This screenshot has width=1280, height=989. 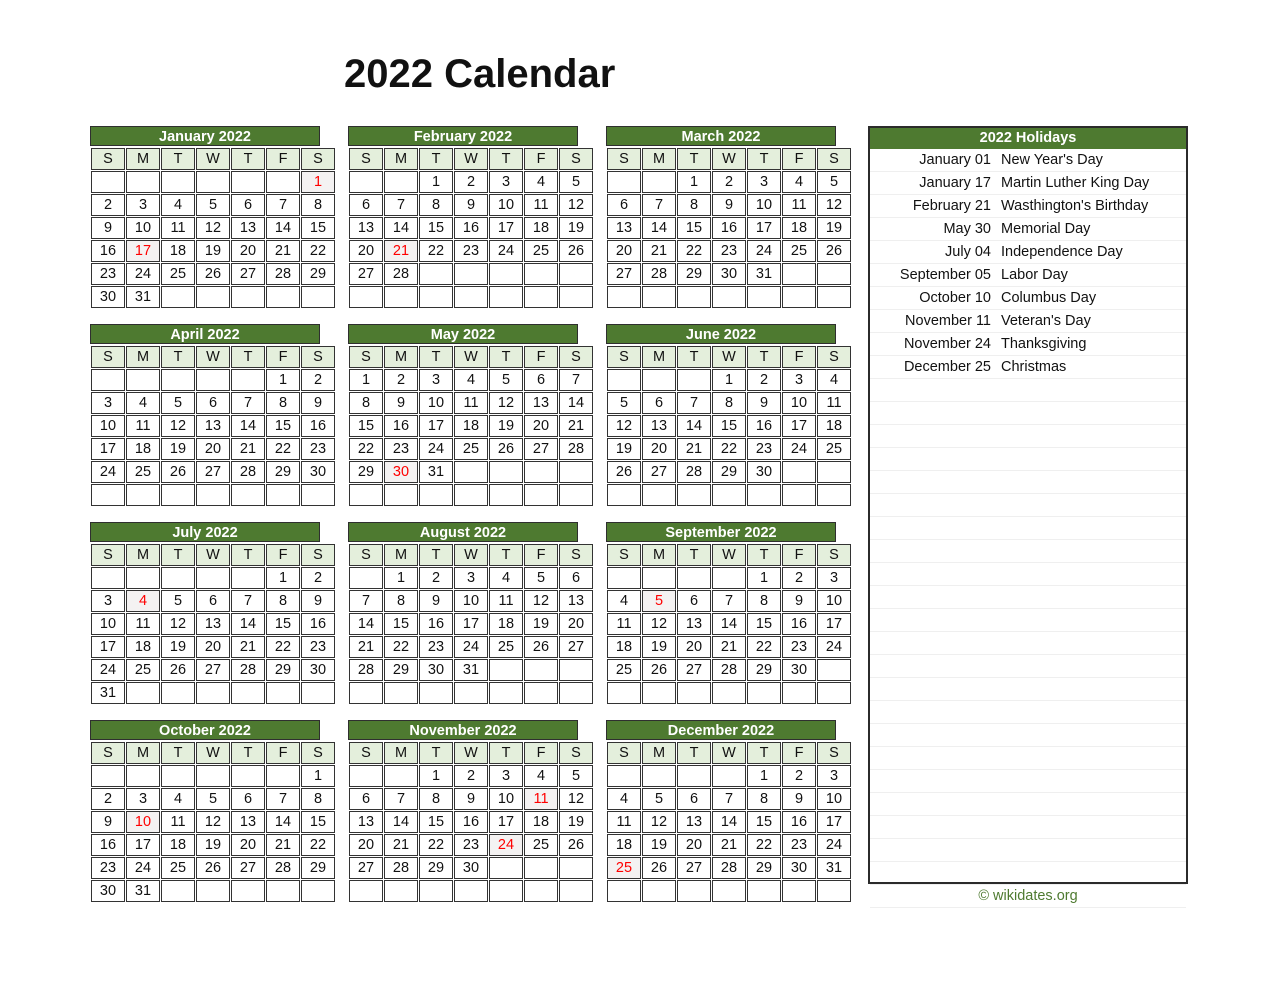 What do you see at coordinates (143, 251) in the screenshot?
I see `day-cell-holiday: 17` at bounding box center [143, 251].